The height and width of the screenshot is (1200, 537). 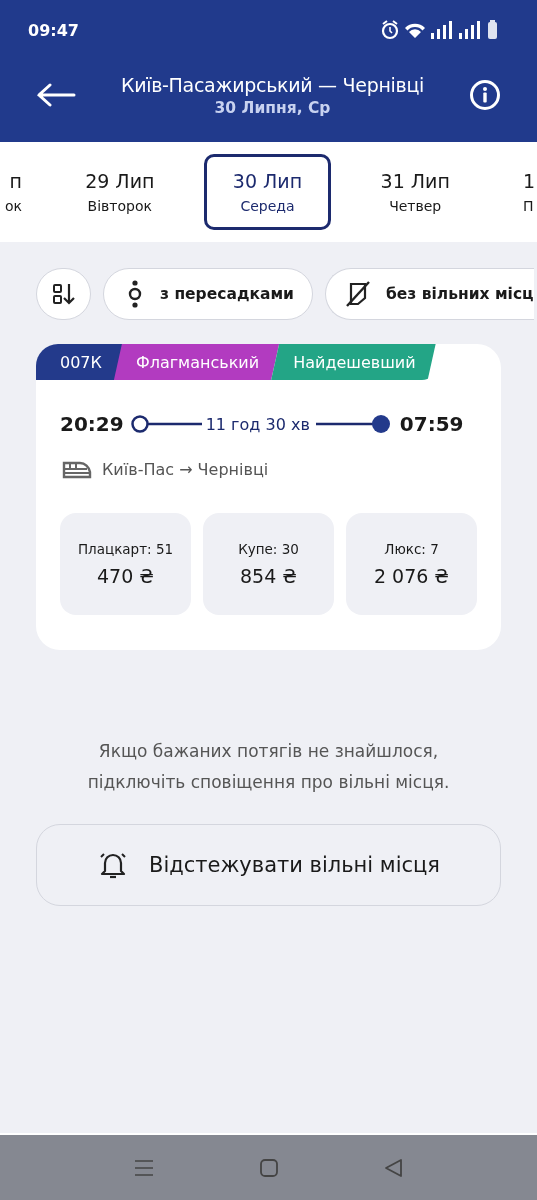 I want to click on arrival-time: 07:59, so click(x=431, y=424).